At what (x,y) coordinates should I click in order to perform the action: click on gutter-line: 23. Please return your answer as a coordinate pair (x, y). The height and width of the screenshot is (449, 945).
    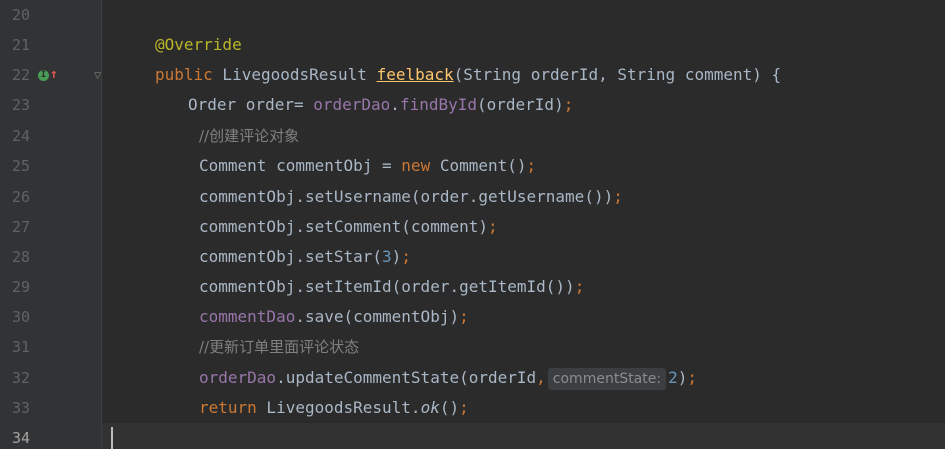
    Looking at the image, I should click on (50, 105).